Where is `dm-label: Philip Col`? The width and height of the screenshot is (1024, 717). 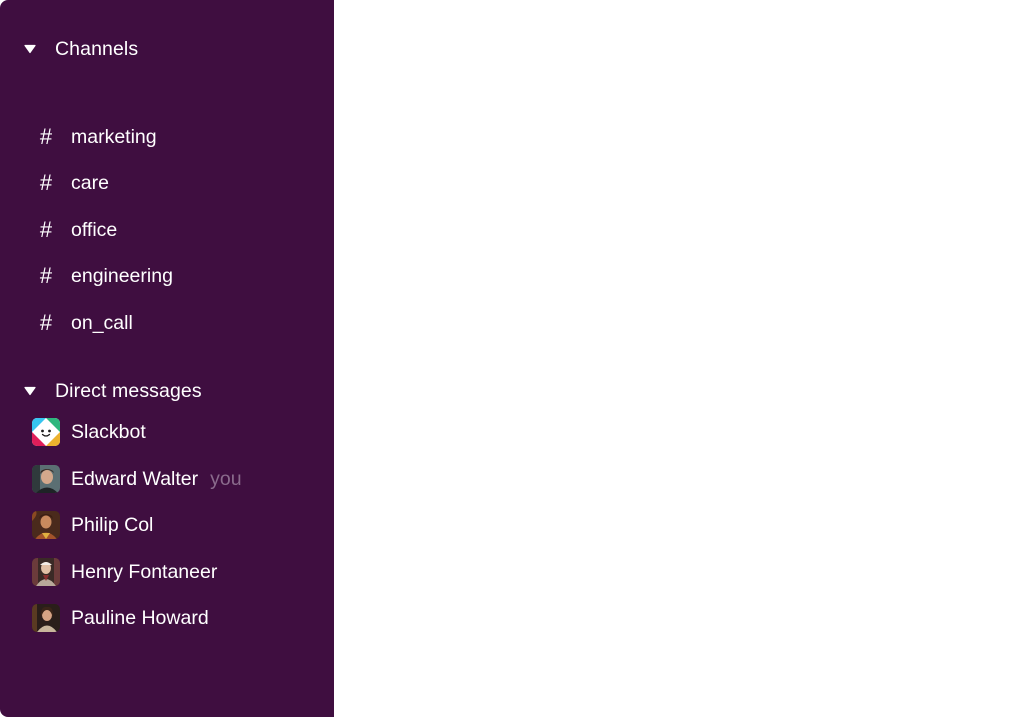
dm-label: Philip Col is located at coordinates (112, 524).